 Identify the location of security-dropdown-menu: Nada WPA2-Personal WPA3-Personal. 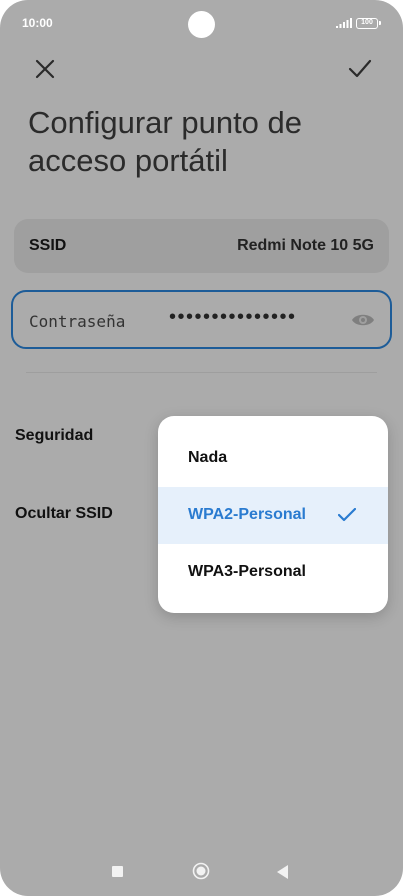
(273, 514).